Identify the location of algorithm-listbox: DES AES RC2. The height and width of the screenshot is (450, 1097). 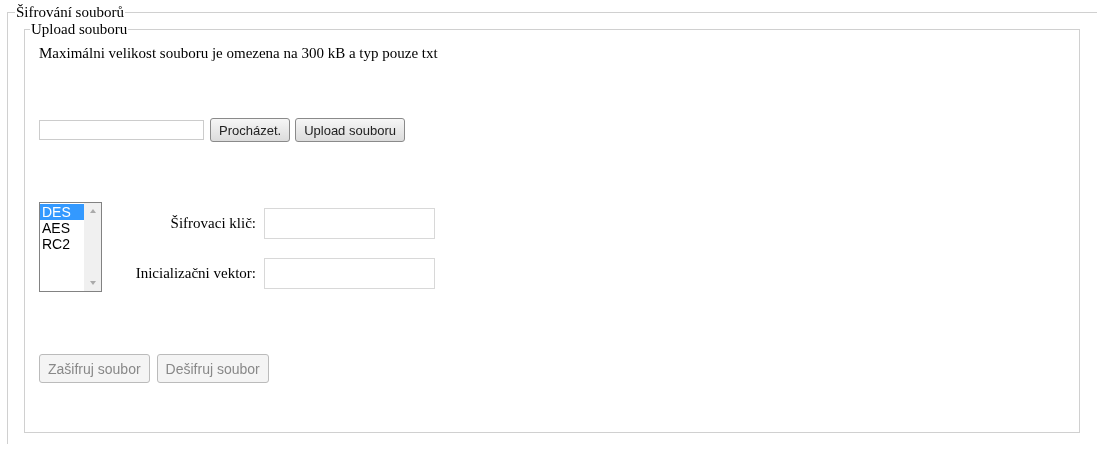
(70, 247).